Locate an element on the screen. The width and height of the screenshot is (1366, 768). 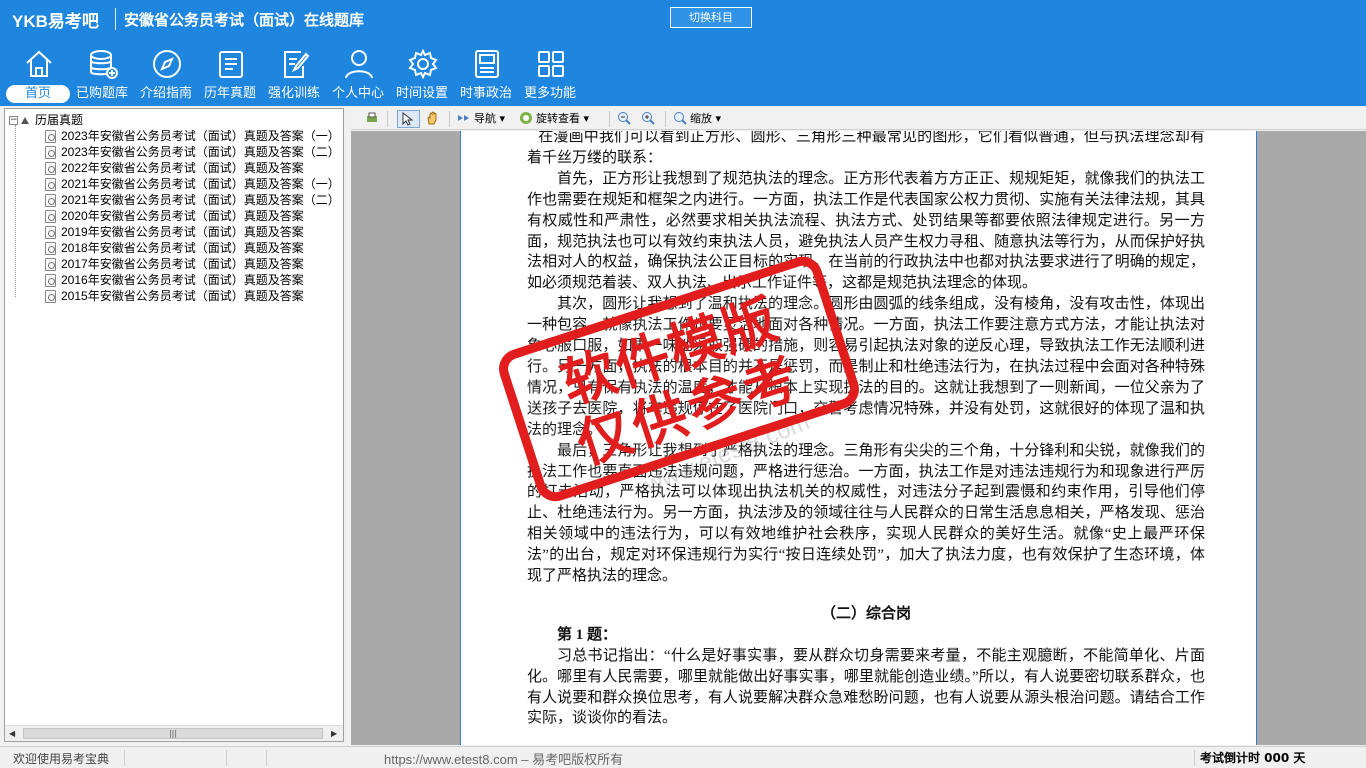
scroll-left-icon: ◀ is located at coordinates (12, 733).